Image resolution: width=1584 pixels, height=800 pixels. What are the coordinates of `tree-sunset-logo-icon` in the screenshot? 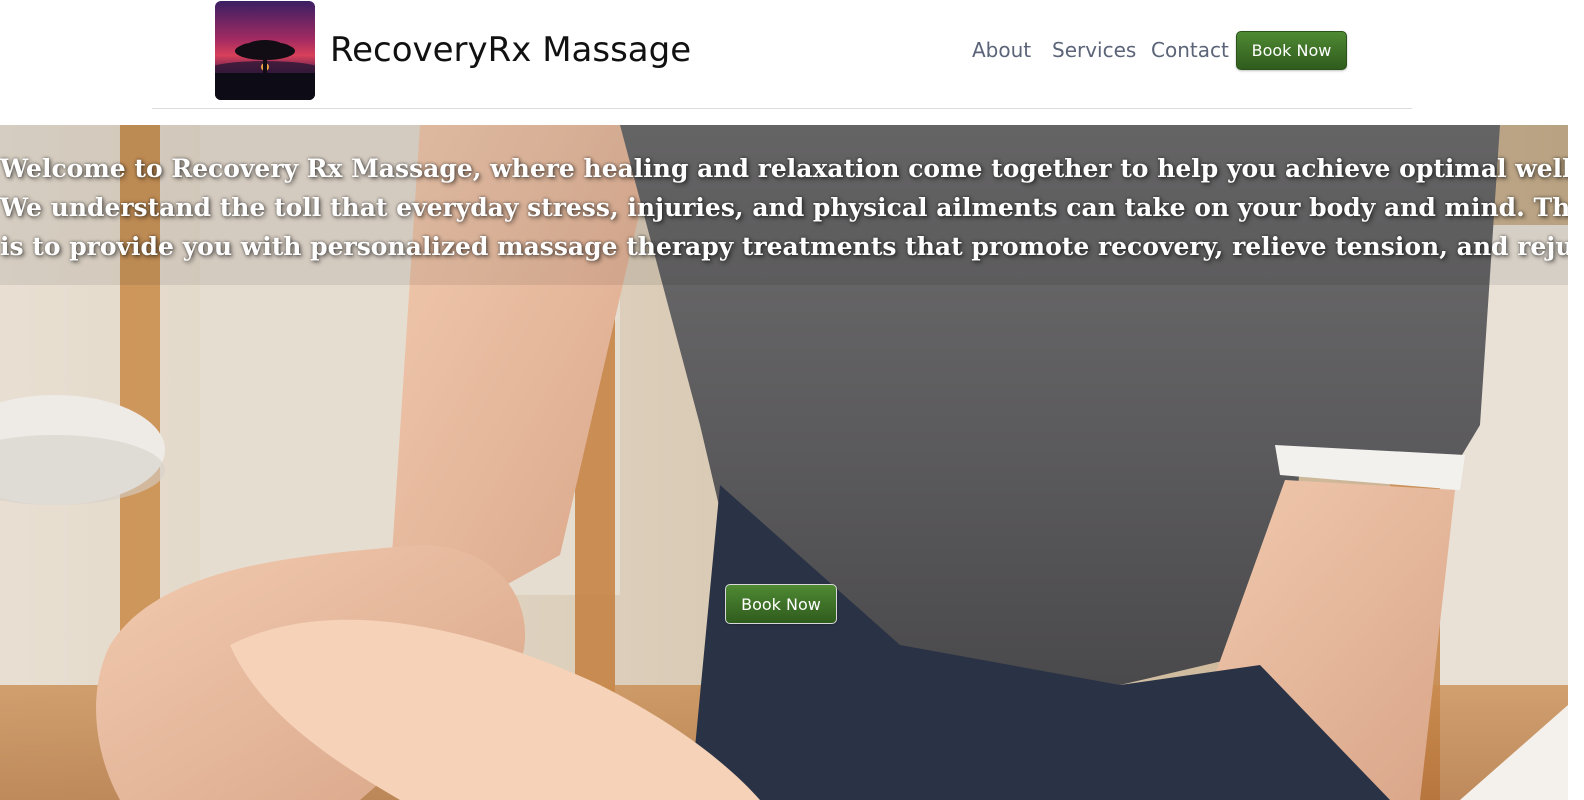 It's located at (265, 50).